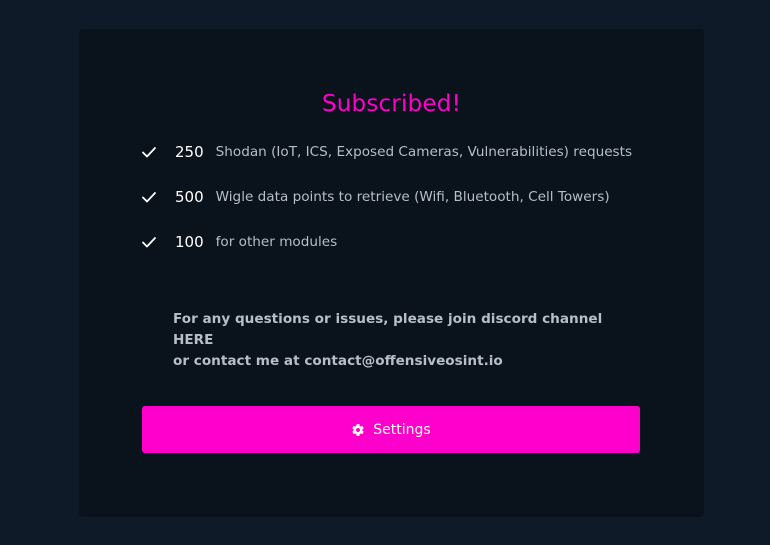 The width and height of the screenshot is (770, 545). What do you see at coordinates (391, 104) in the screenshot?
I see `subscribed-title: Subscribed!` at bounding box center [391, 104].